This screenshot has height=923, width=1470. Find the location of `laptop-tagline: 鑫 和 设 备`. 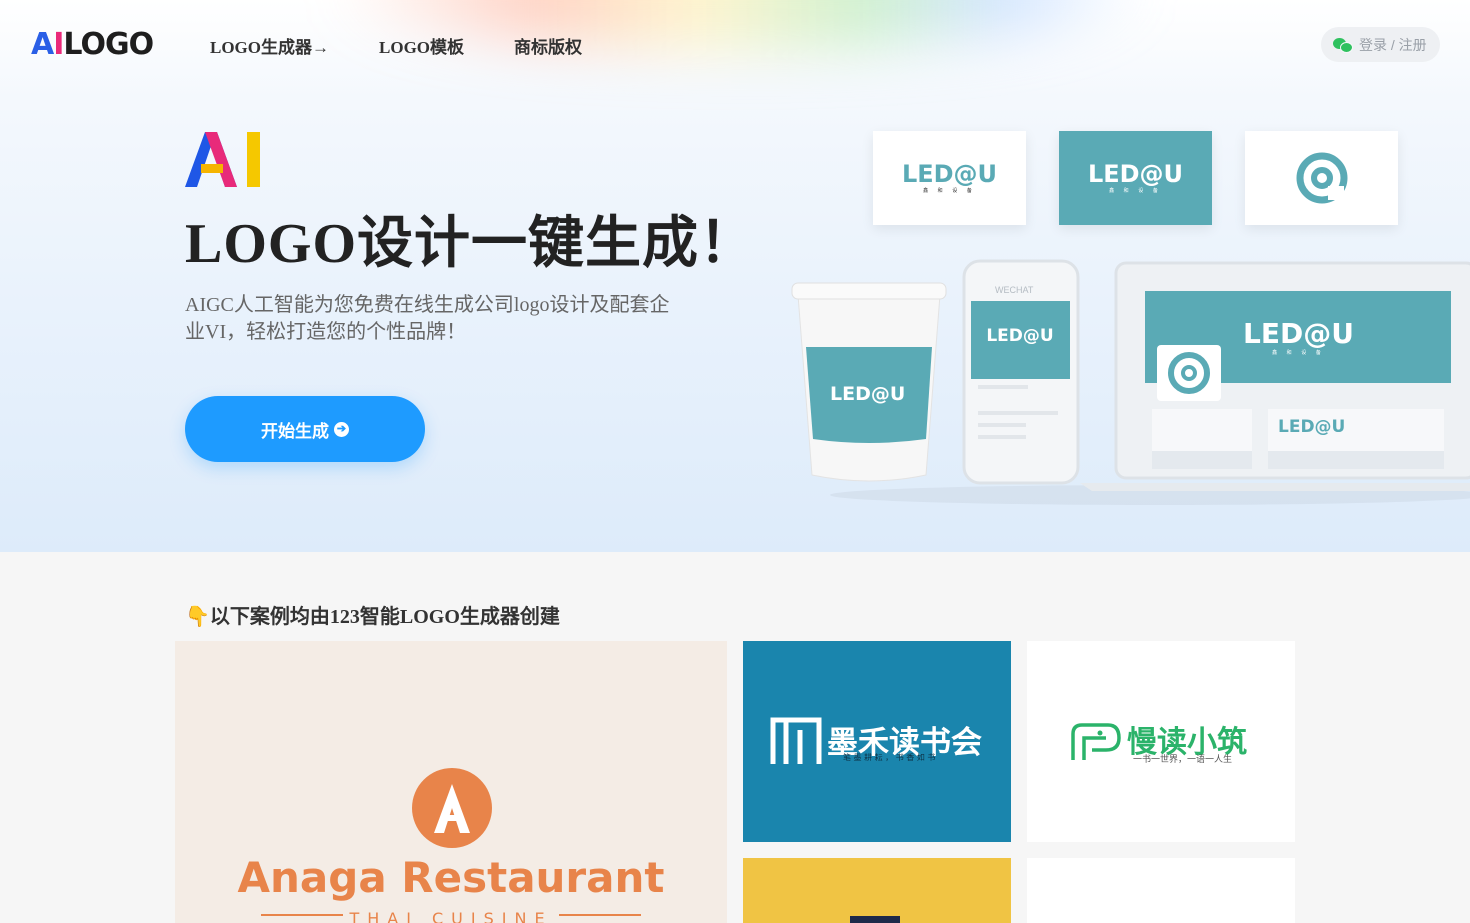

laptop-tagline: 鑫 和 设 备 is located at coordinates (1298, 353).